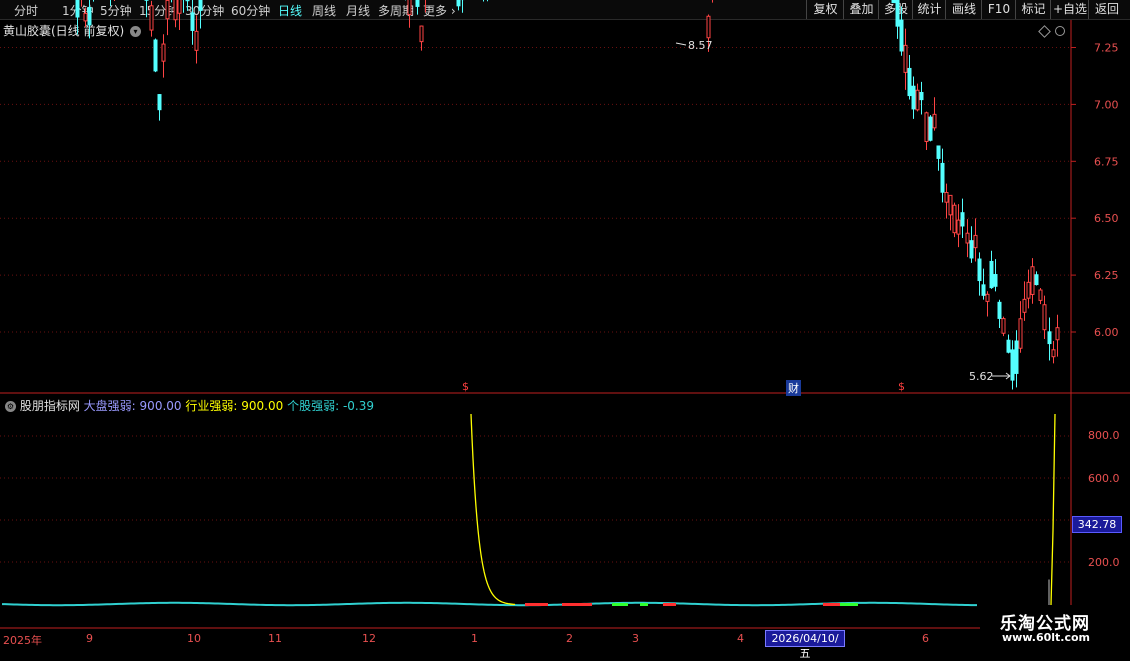  What do you see at coordinates (1097, 524) in the screenshot?
I see `current-value-box: 342.78` at bounding box center [1097, 524].